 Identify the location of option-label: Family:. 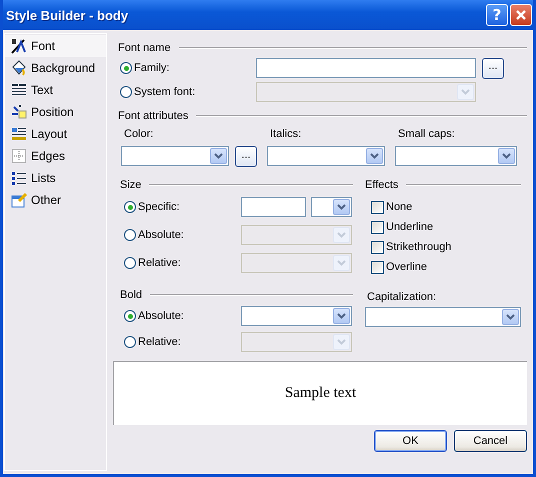
(152, 68).